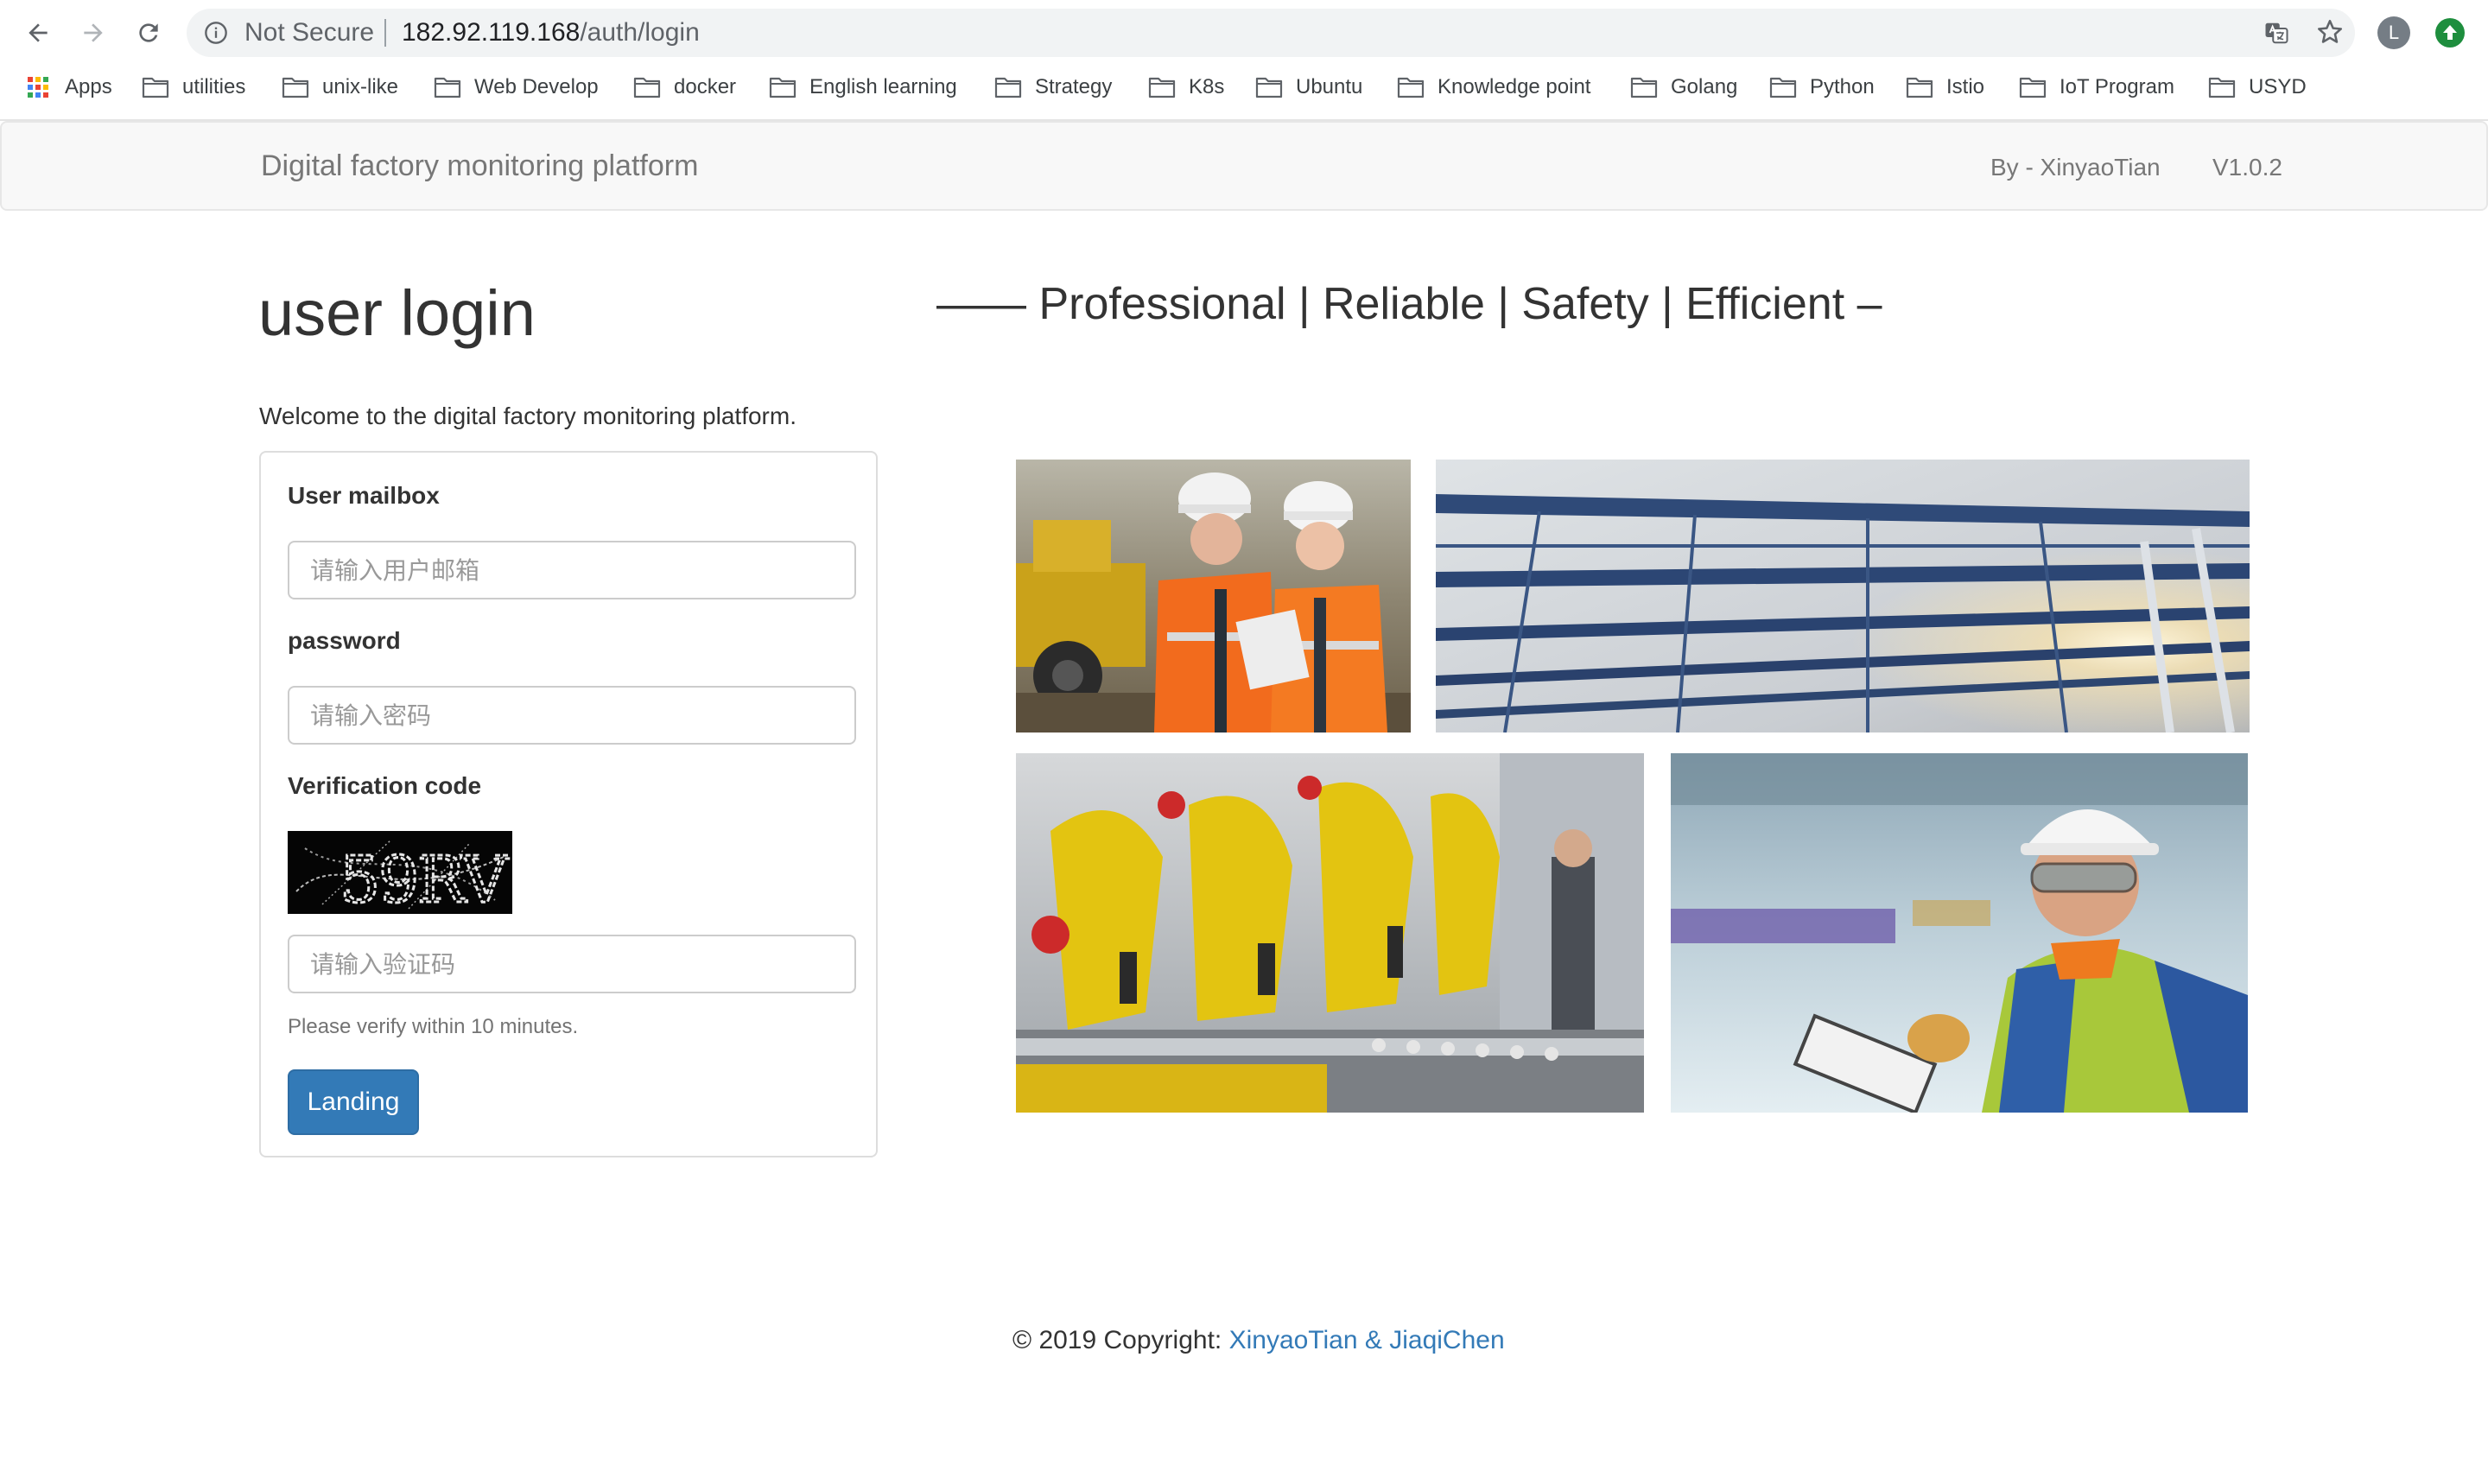 Image resolution: width=2488 pixels, height=1484 pixels. Describe the element at coordinates (479, 166) in the screenshot. I see `navbar-brand: Digital factory monitoring platform` at that location.